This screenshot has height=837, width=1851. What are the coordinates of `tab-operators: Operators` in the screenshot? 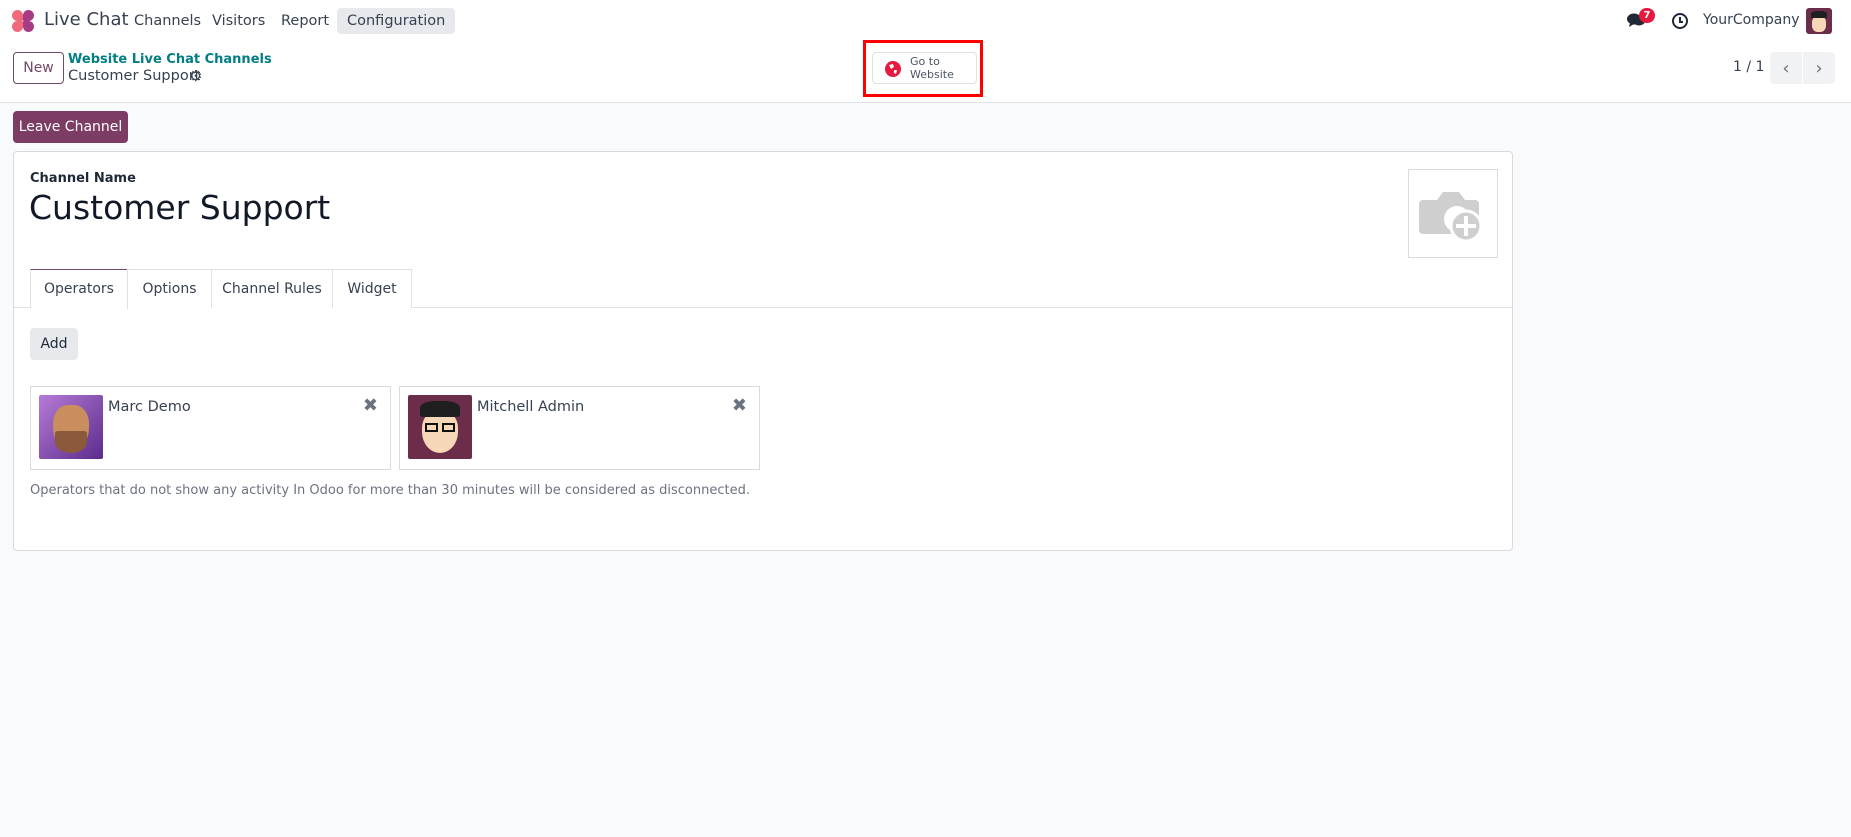 It's located at (79, 289).